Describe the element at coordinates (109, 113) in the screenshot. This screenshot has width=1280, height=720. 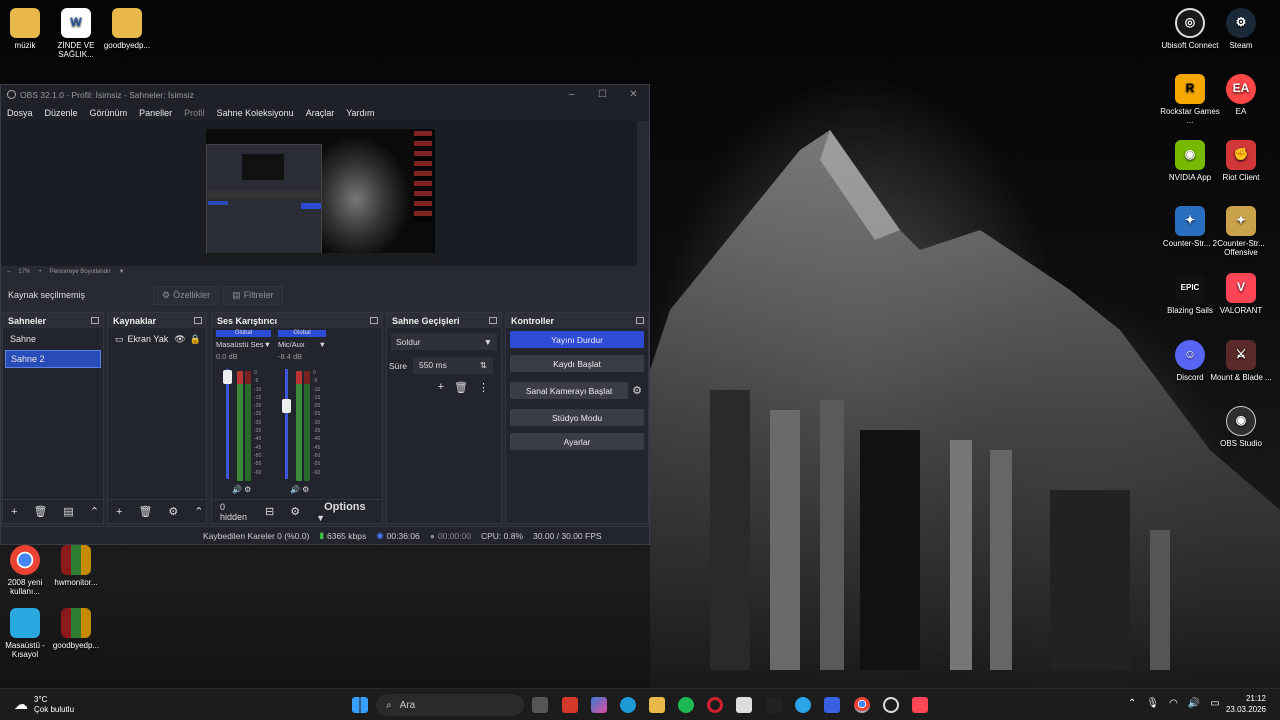
I see `menu-gorunum: Görünüm` at that location.